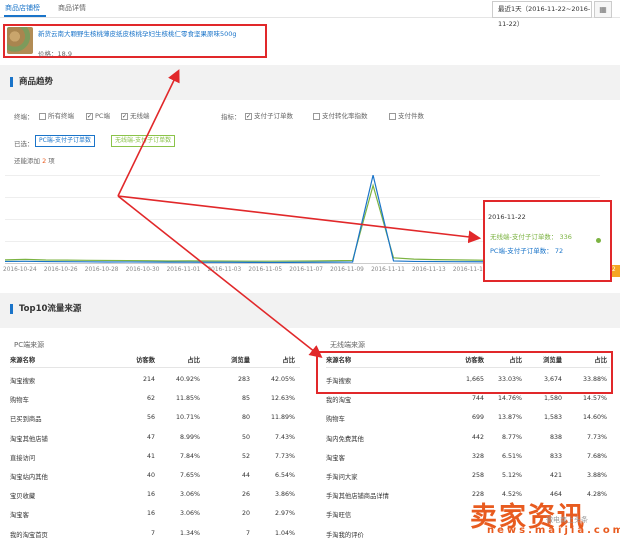 The image size is (620, 545). I want to click on table-cell: 47, so click(150, 437).